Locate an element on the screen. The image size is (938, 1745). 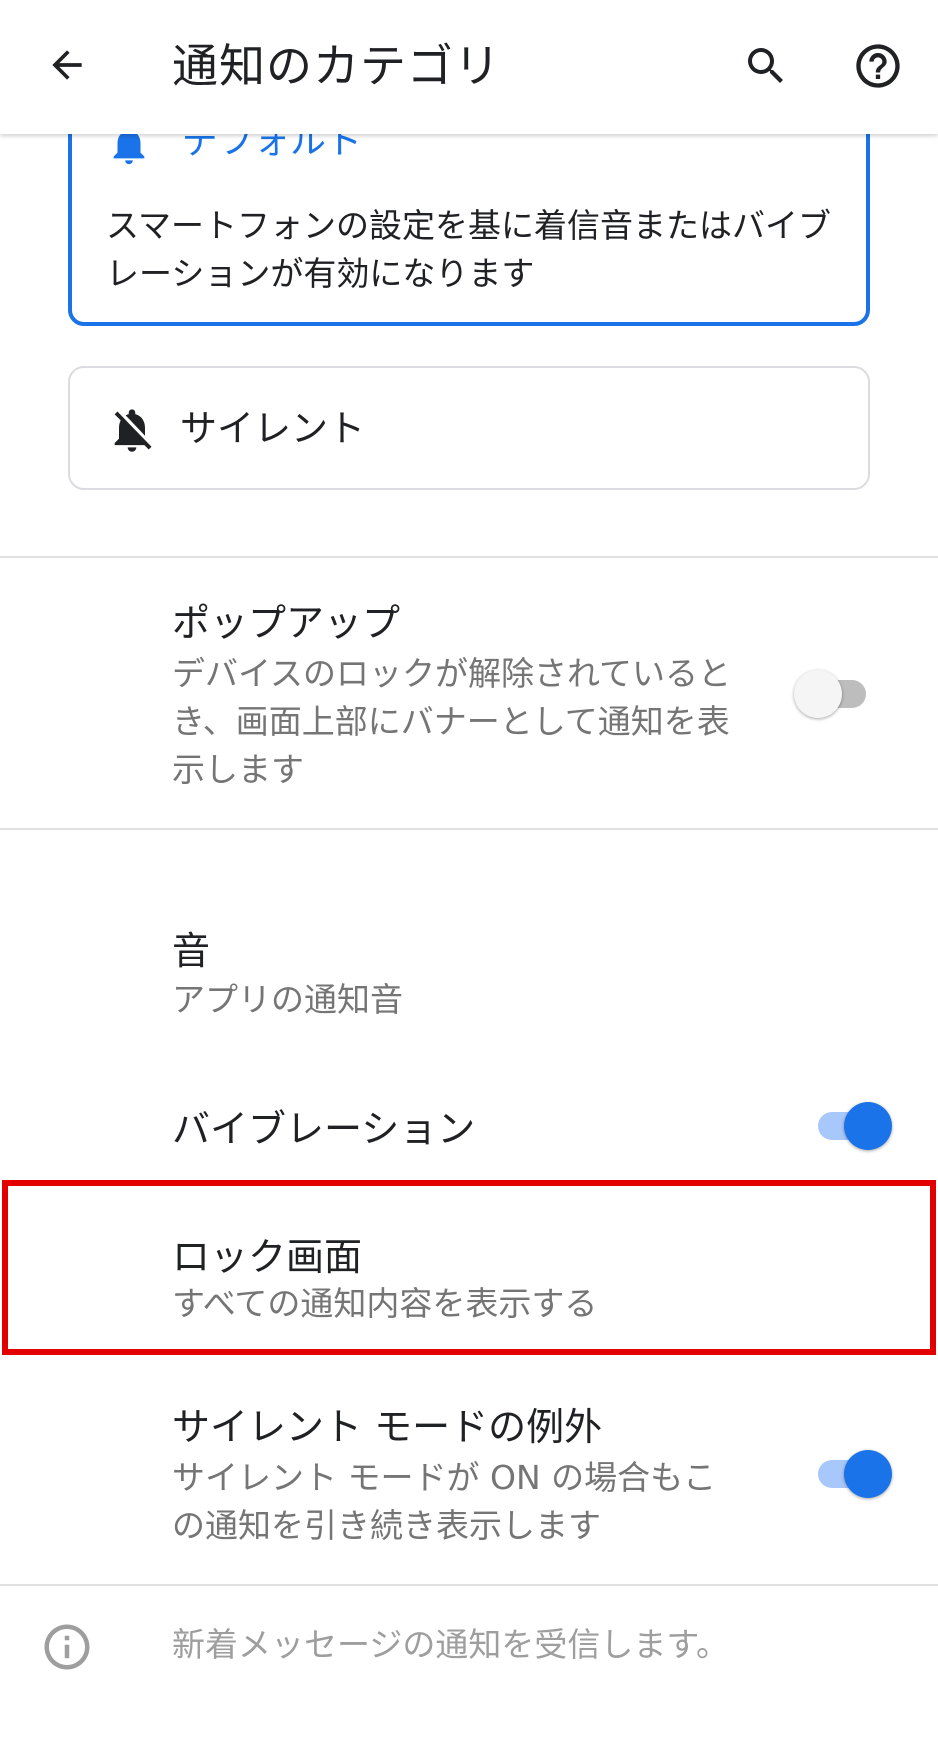
search-icon is located at coordinates (765, 65).